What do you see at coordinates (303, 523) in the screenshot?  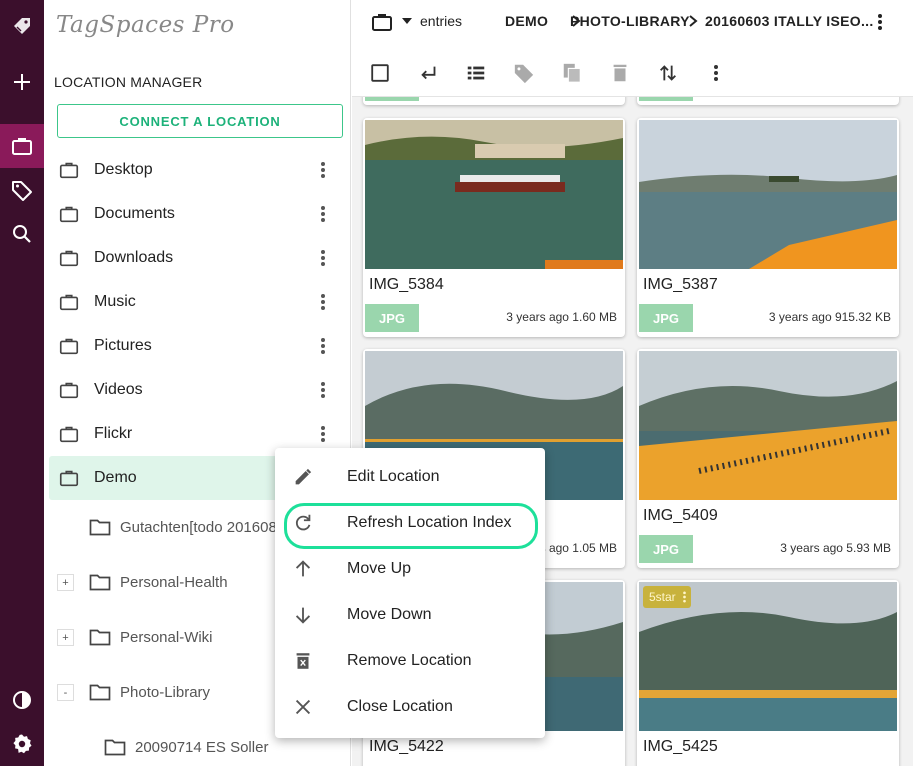 I see `refresh-icon` at bounding box center [303, 523].